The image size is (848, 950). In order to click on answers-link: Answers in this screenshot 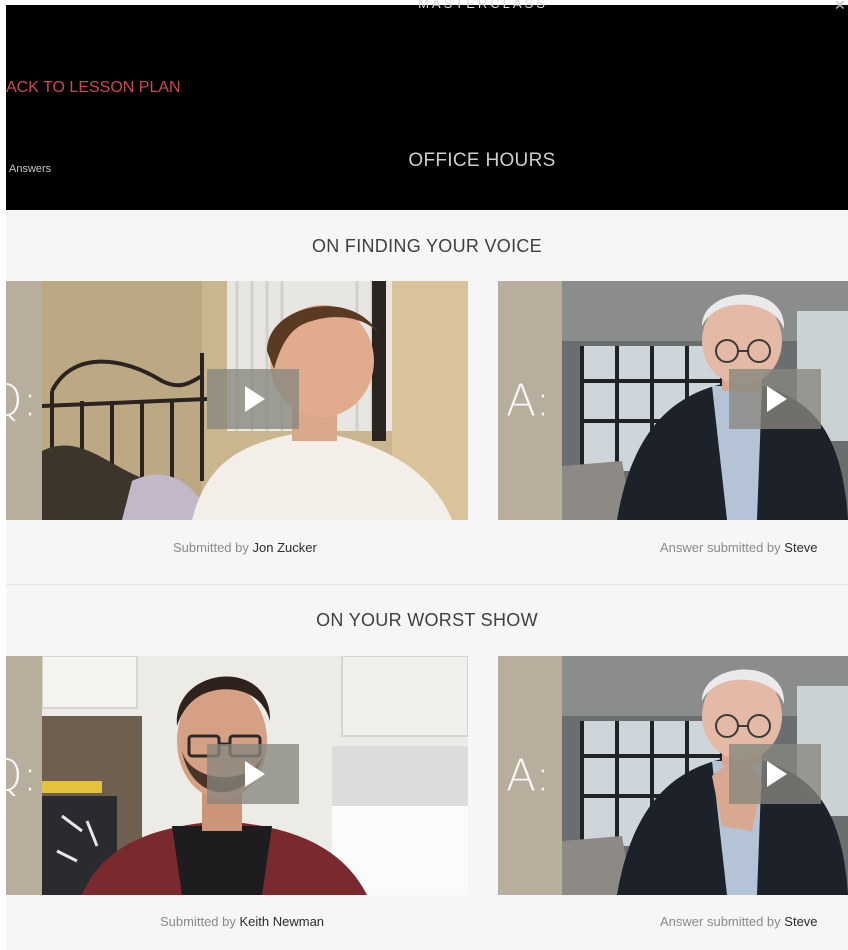, I will do `click(30, 169)`.